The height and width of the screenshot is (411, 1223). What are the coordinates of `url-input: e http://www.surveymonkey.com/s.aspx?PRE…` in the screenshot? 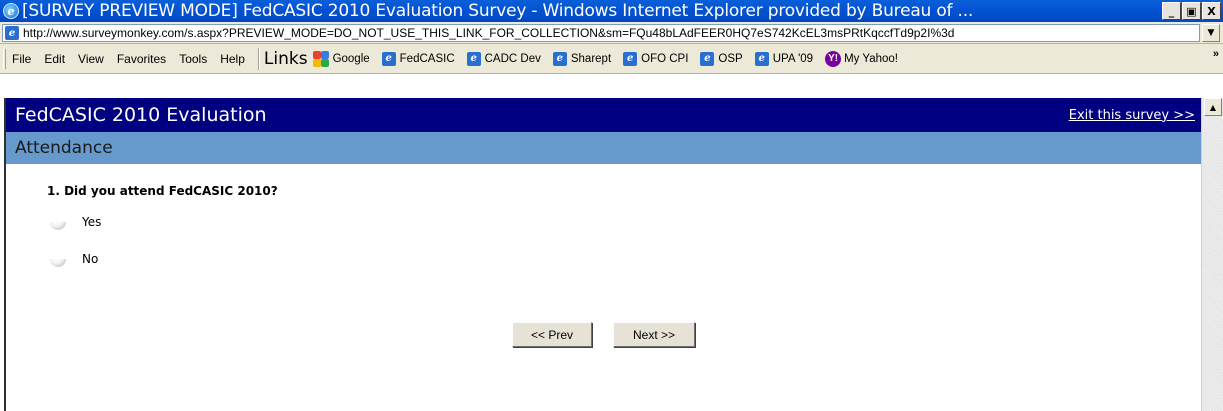 It's located at (601, 33).